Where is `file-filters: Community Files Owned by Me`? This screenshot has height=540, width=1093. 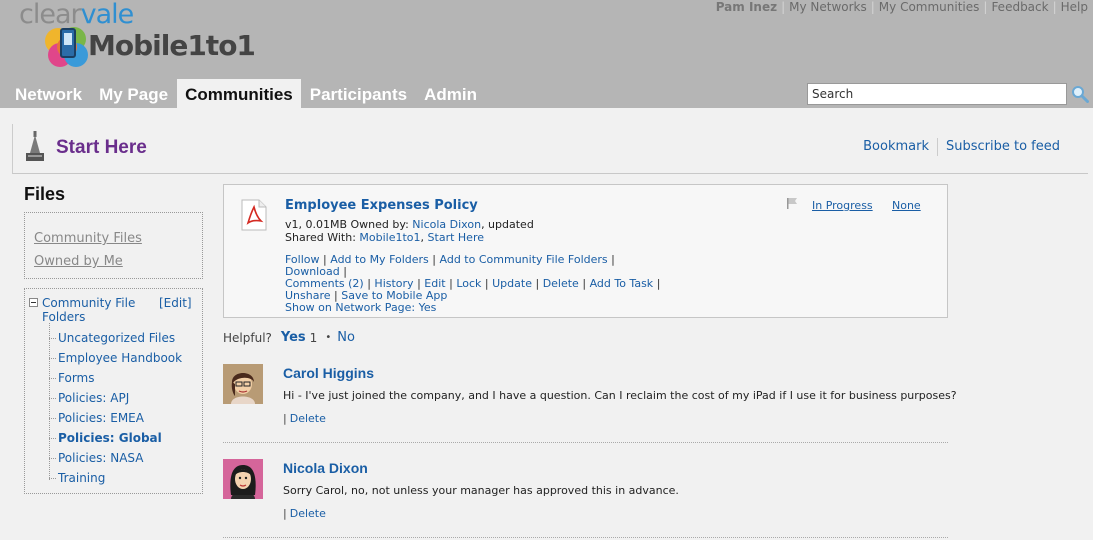
file-filters: Community Files Owned by Me is located at coordinates (113, 245).